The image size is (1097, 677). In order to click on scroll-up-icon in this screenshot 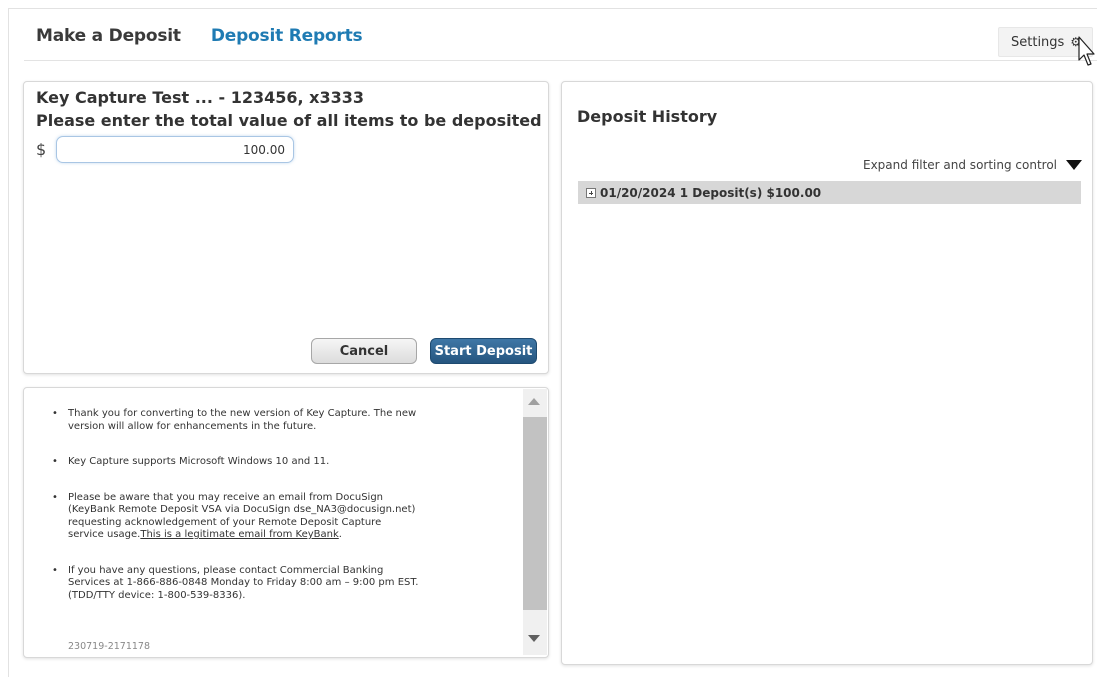, I will do `click(534, 401)`.